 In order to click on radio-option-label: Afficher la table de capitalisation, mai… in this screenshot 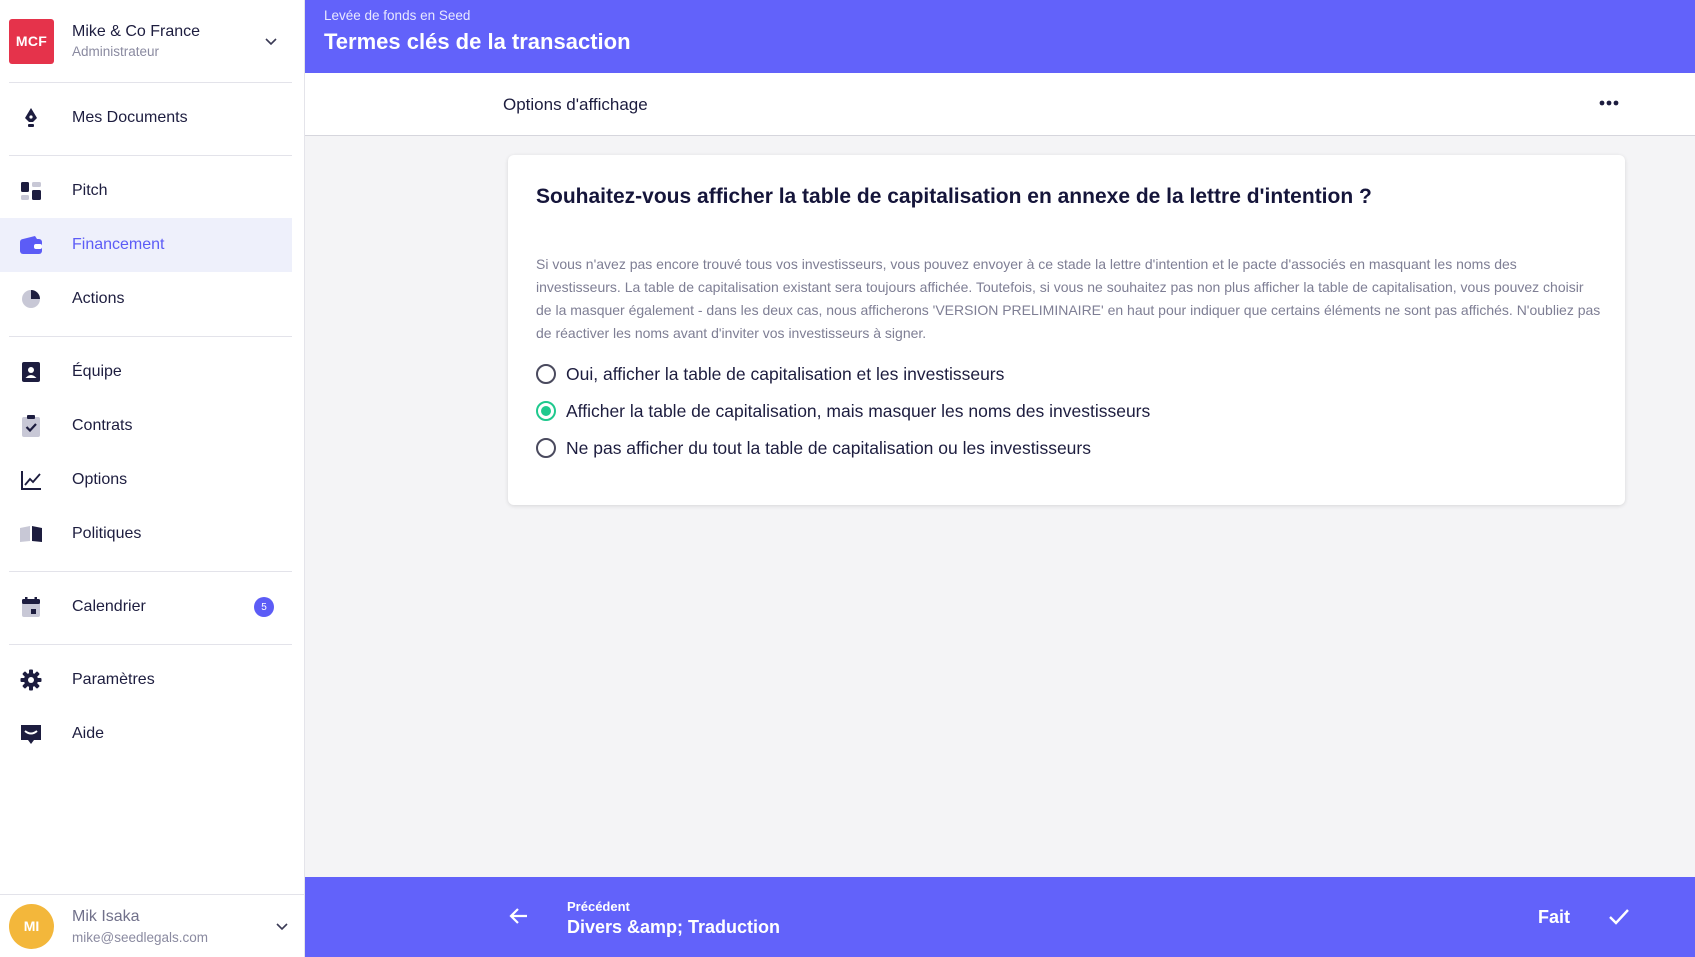, I will do `click(858, 410)`.